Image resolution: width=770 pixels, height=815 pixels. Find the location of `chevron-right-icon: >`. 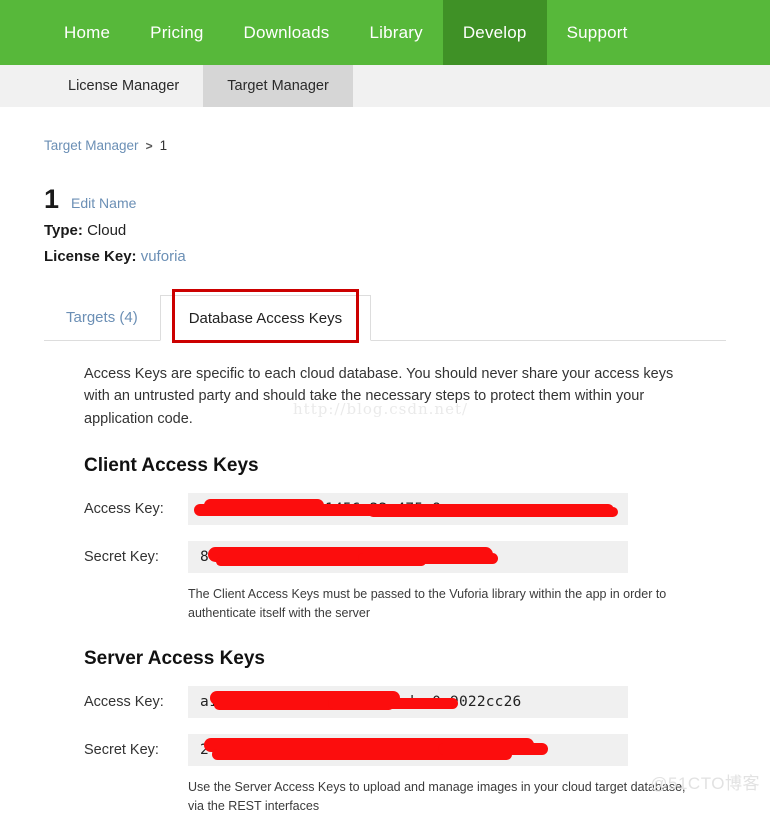

chevron-right-icon: > is located at coordinates (149, 145).